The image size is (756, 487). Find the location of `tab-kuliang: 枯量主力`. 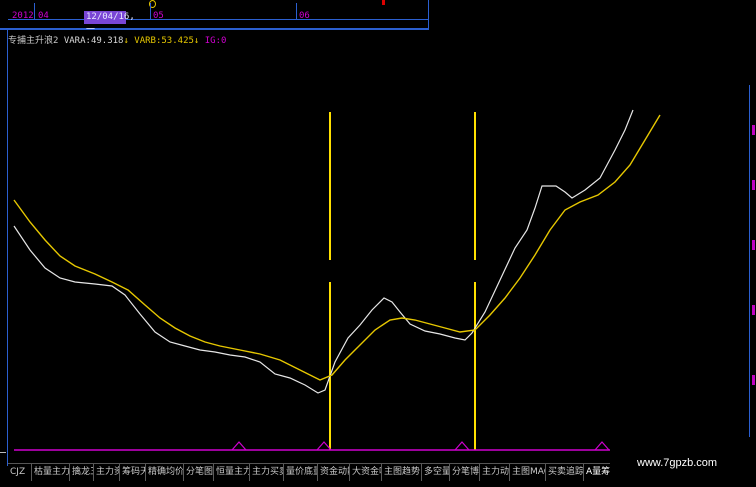

tab-kuliang: 枯量主力 is located at coordinates (51, 472).